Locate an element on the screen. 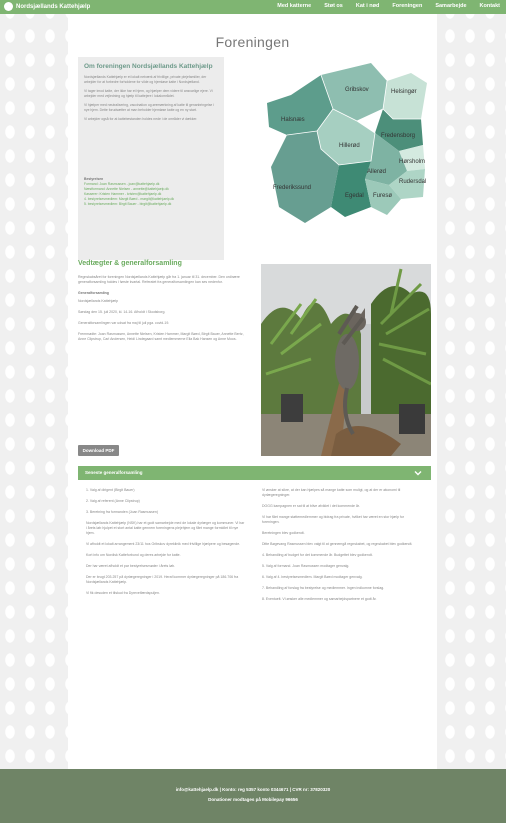 The image size is (506, 823). accordion-title: Seneste generalforsamling is located at coordinates (114, 472).